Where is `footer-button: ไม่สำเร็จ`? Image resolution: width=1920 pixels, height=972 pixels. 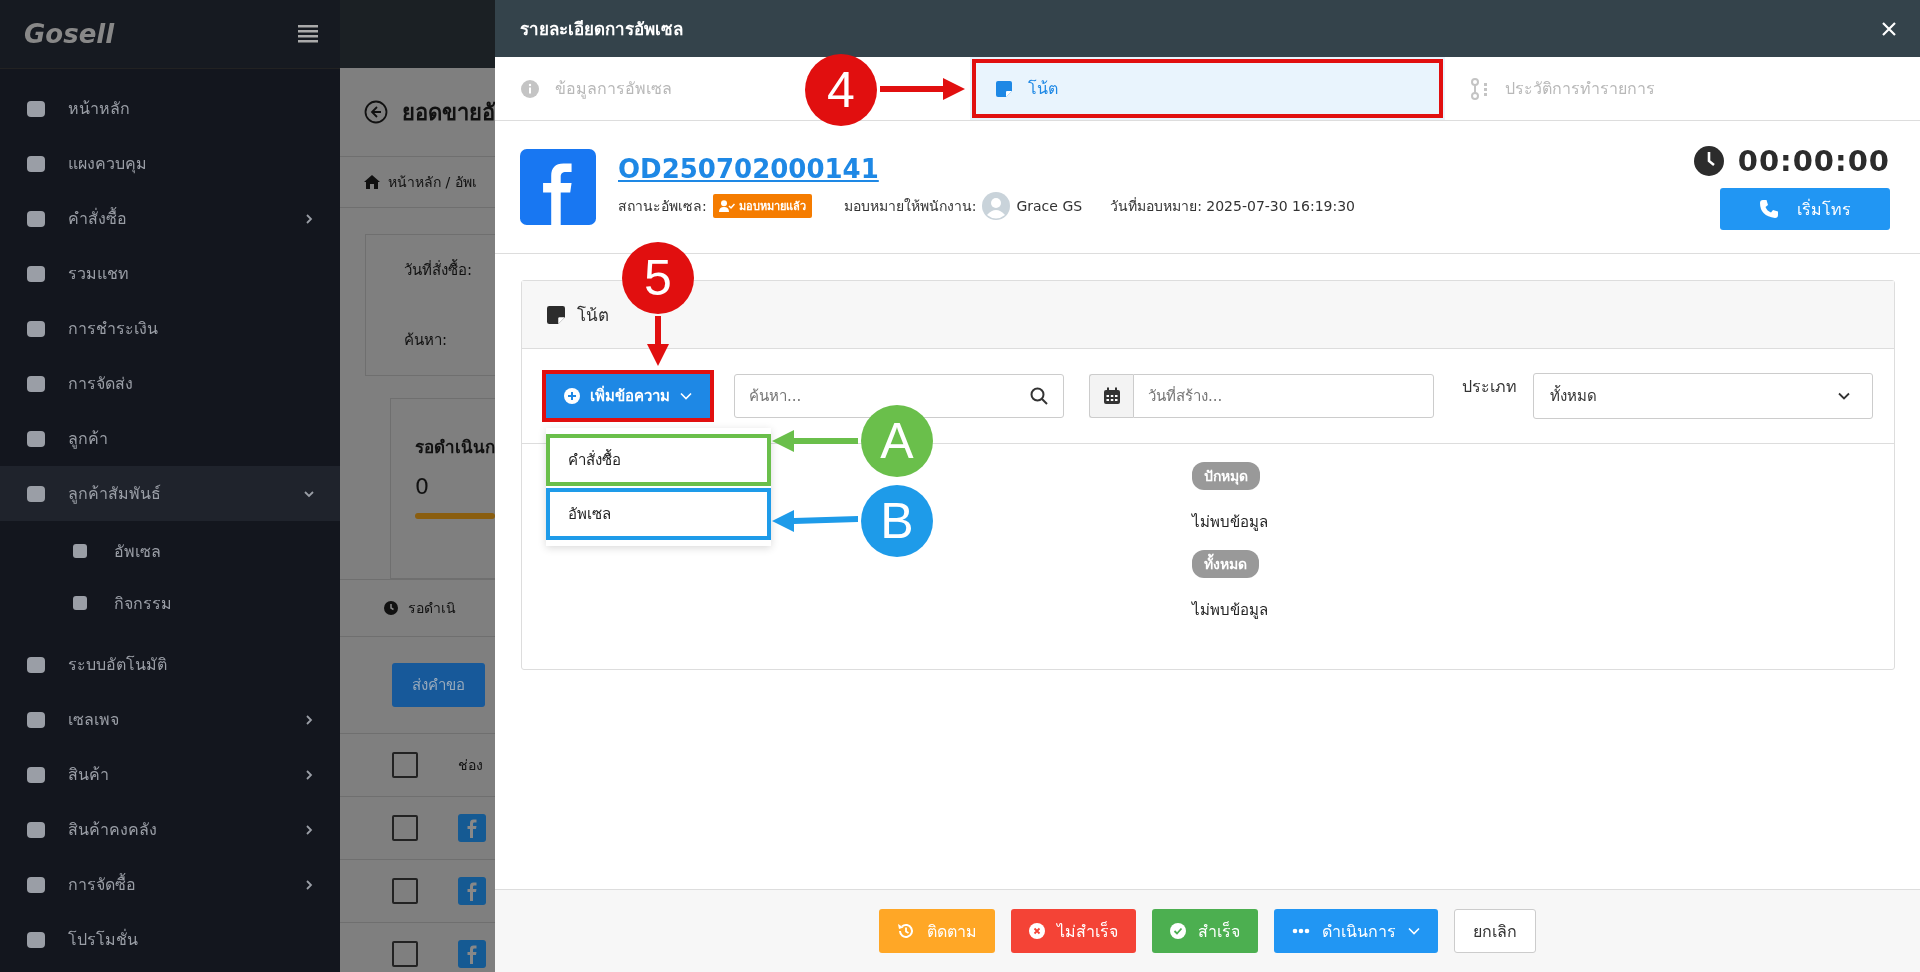
footer-button: ไม่สำเร็จ is located at coordinates (1073, 931).